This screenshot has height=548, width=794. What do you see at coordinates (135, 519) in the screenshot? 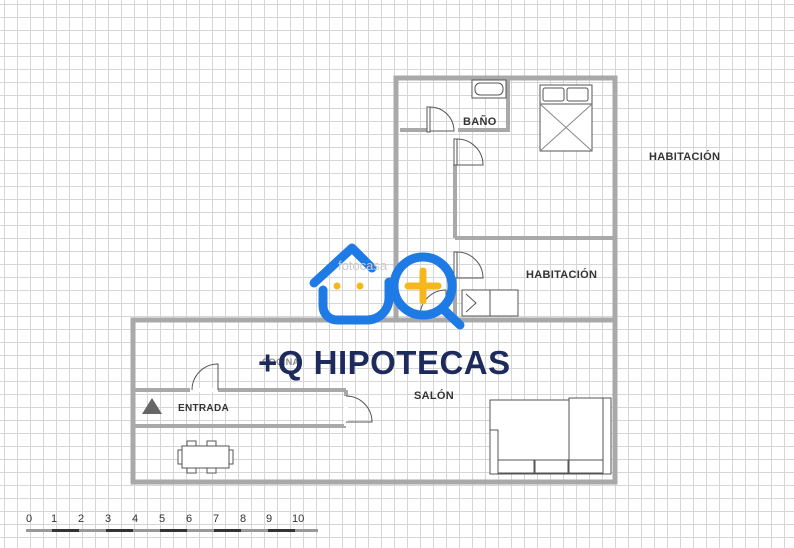
I see `scale-tick: 4` at bounding box center [135, 519].